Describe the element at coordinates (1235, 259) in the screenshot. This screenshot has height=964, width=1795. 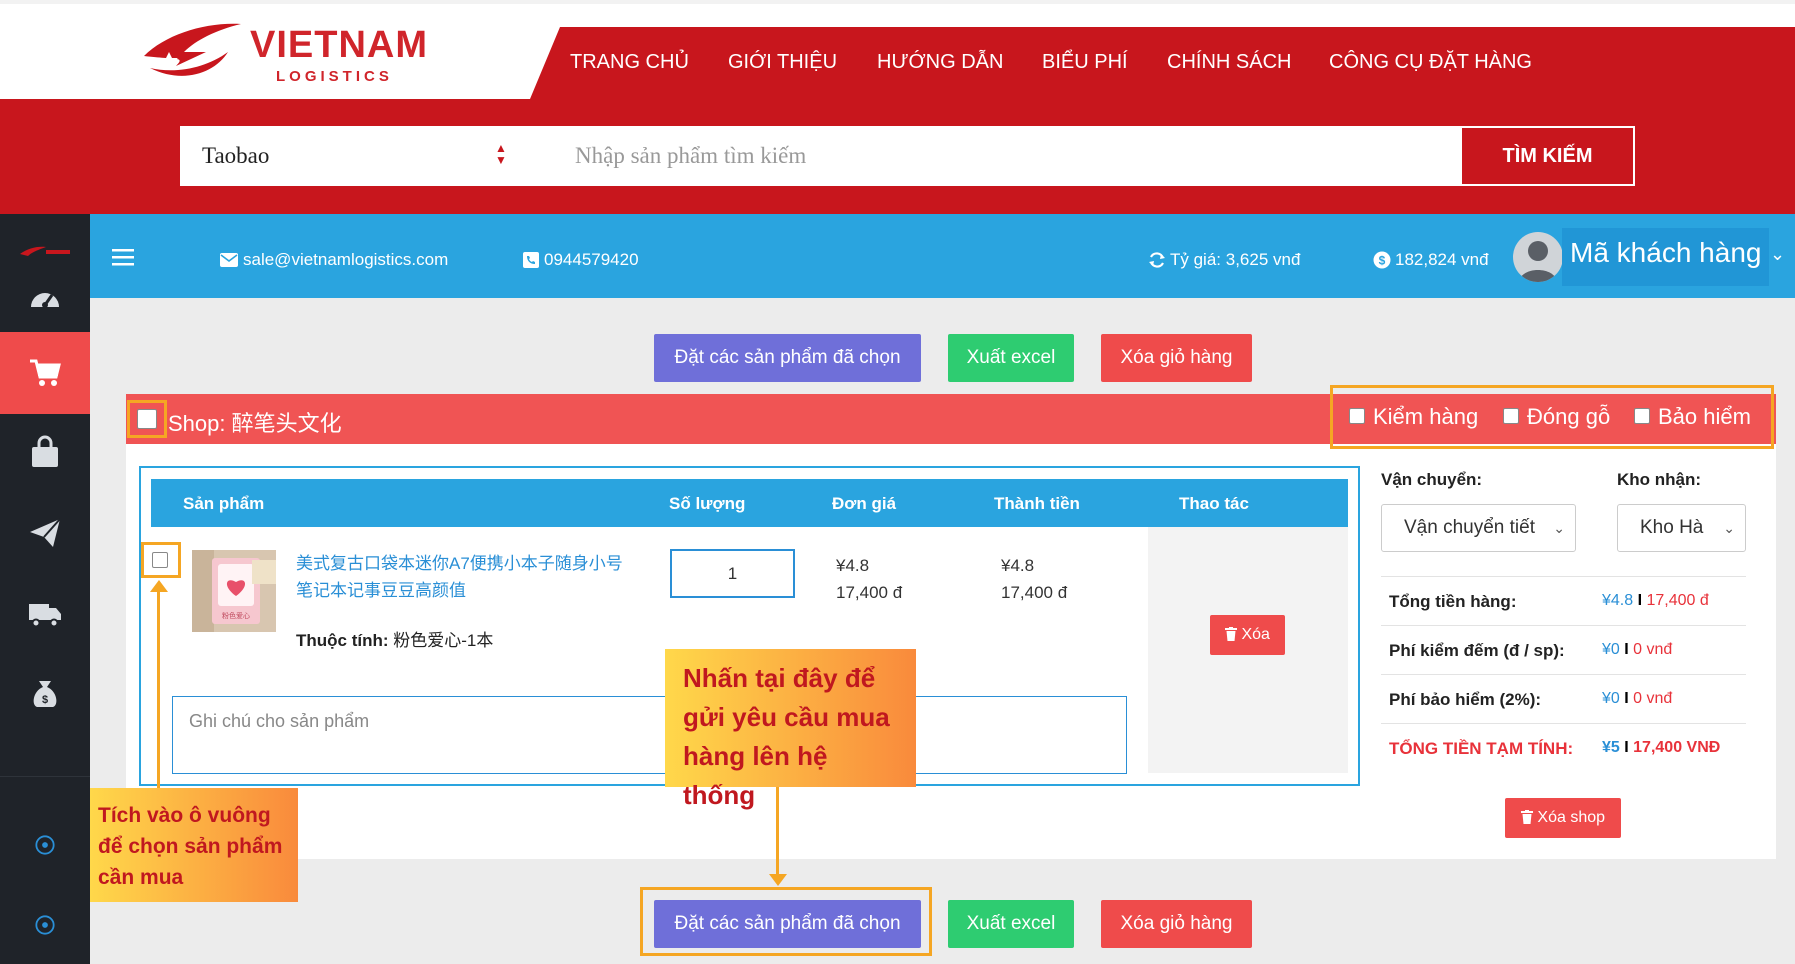
I see `exchange-rate: Tỷ giá: 3,625 vnđ` at that location.